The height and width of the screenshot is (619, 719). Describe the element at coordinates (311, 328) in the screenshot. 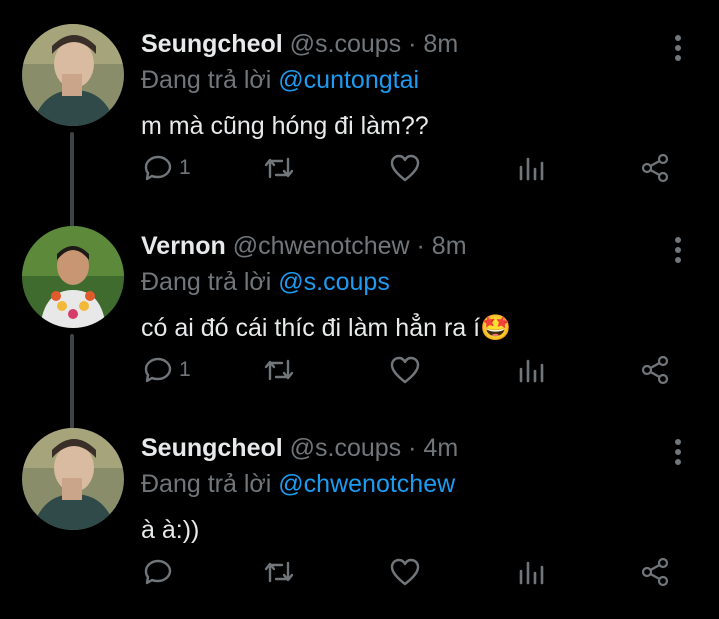

I see `tweet-text-content: có ai đó cái thíc đi làm hẳn ra í` at that location.